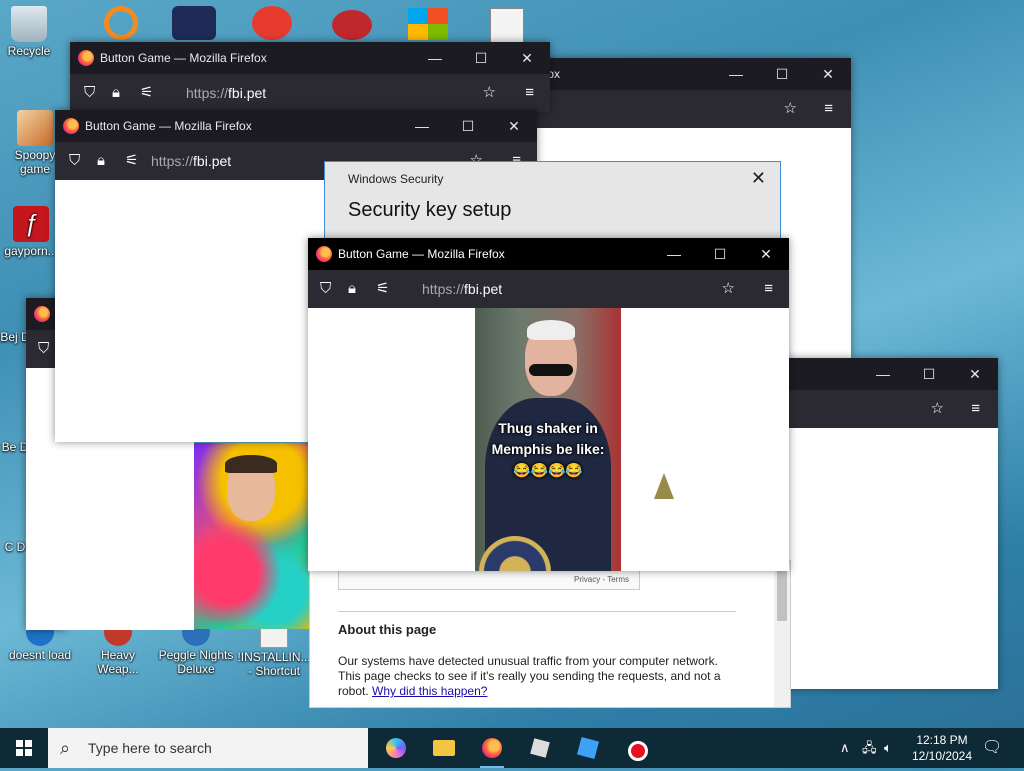 Image resolution: width=1024 pixels, height=771 pixels. I want to click on recycle-bin-icon, so click(29, 24).